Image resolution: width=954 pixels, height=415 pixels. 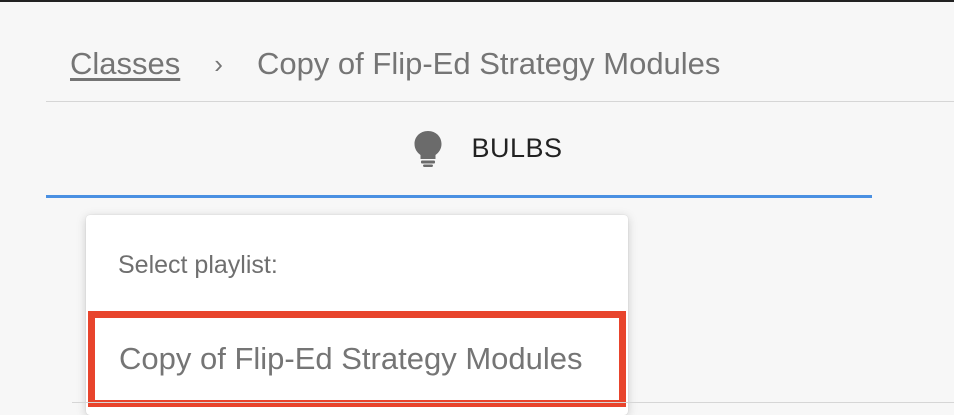 What do you see at coordinates (125, 64) in the screenshot?
I see `breadcrumb-classes-link: Classes` at bounding box center [125, 64].